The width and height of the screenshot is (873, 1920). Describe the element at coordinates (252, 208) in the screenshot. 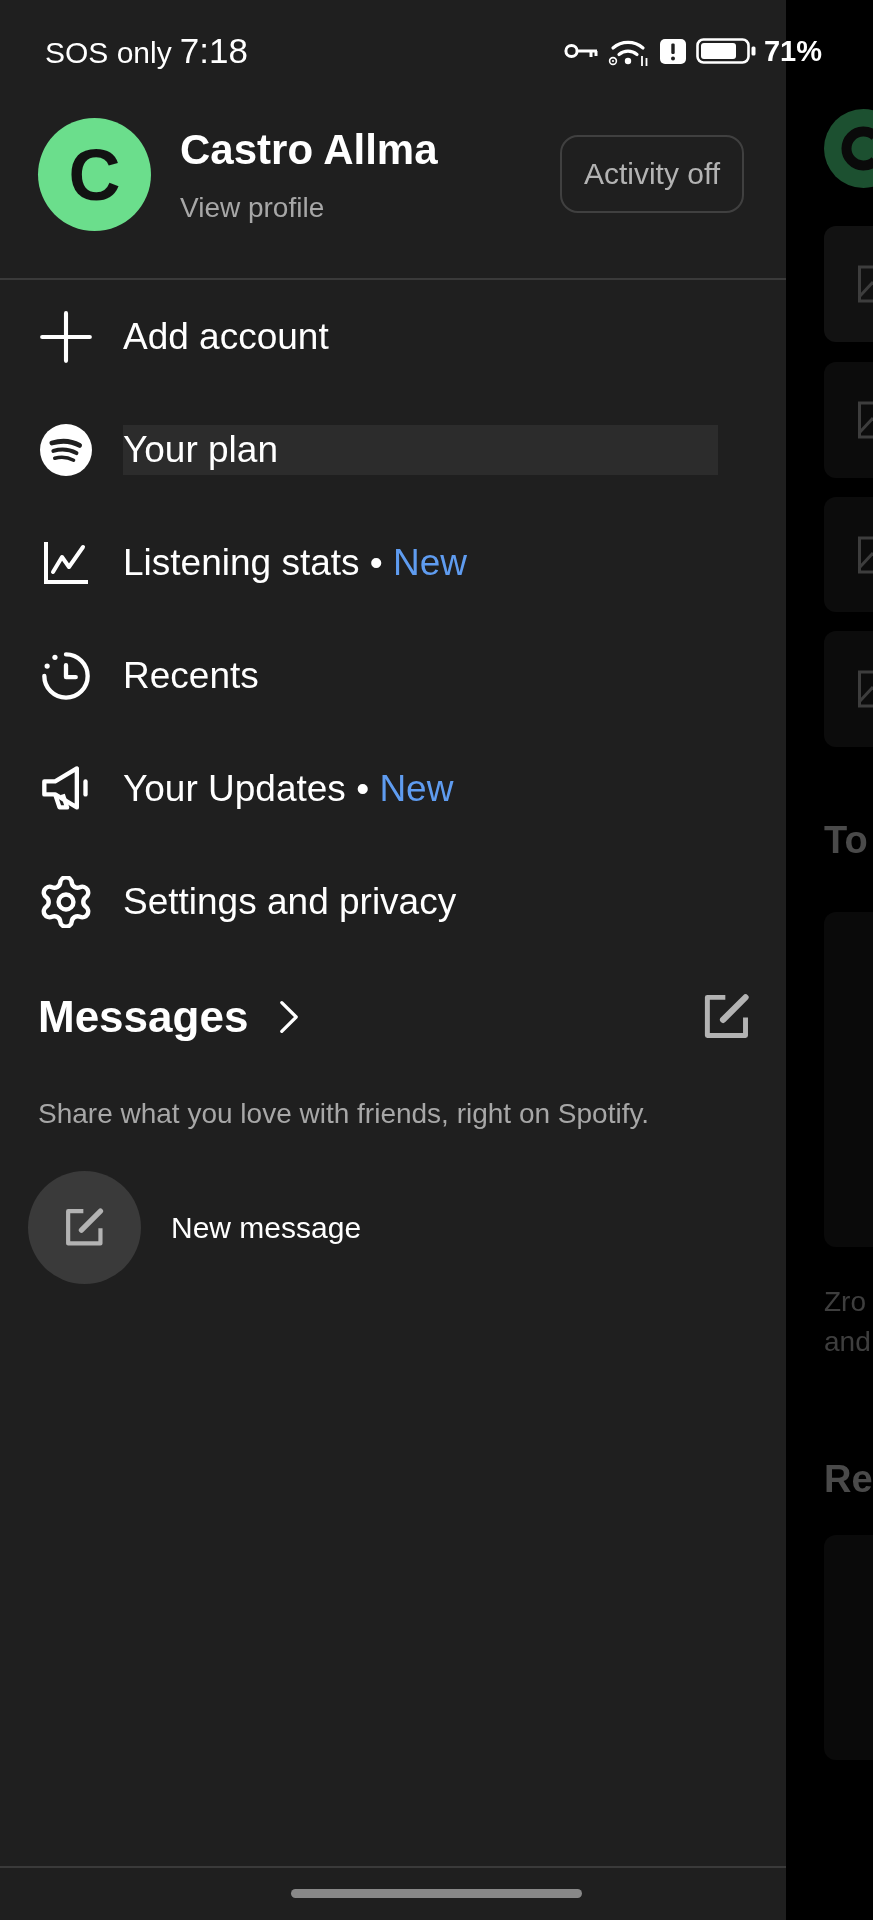

I see `view-profile-link: View profile` at that location.